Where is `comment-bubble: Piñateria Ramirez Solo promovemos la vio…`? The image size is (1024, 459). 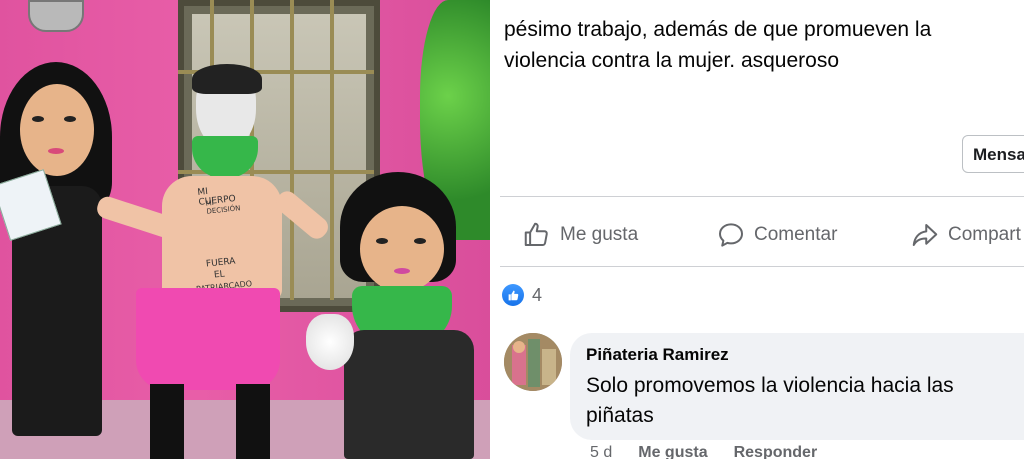
comment-bubble: Piñateria Ramirez Solo promovemos la vio… is located at coordinates (797, 386).